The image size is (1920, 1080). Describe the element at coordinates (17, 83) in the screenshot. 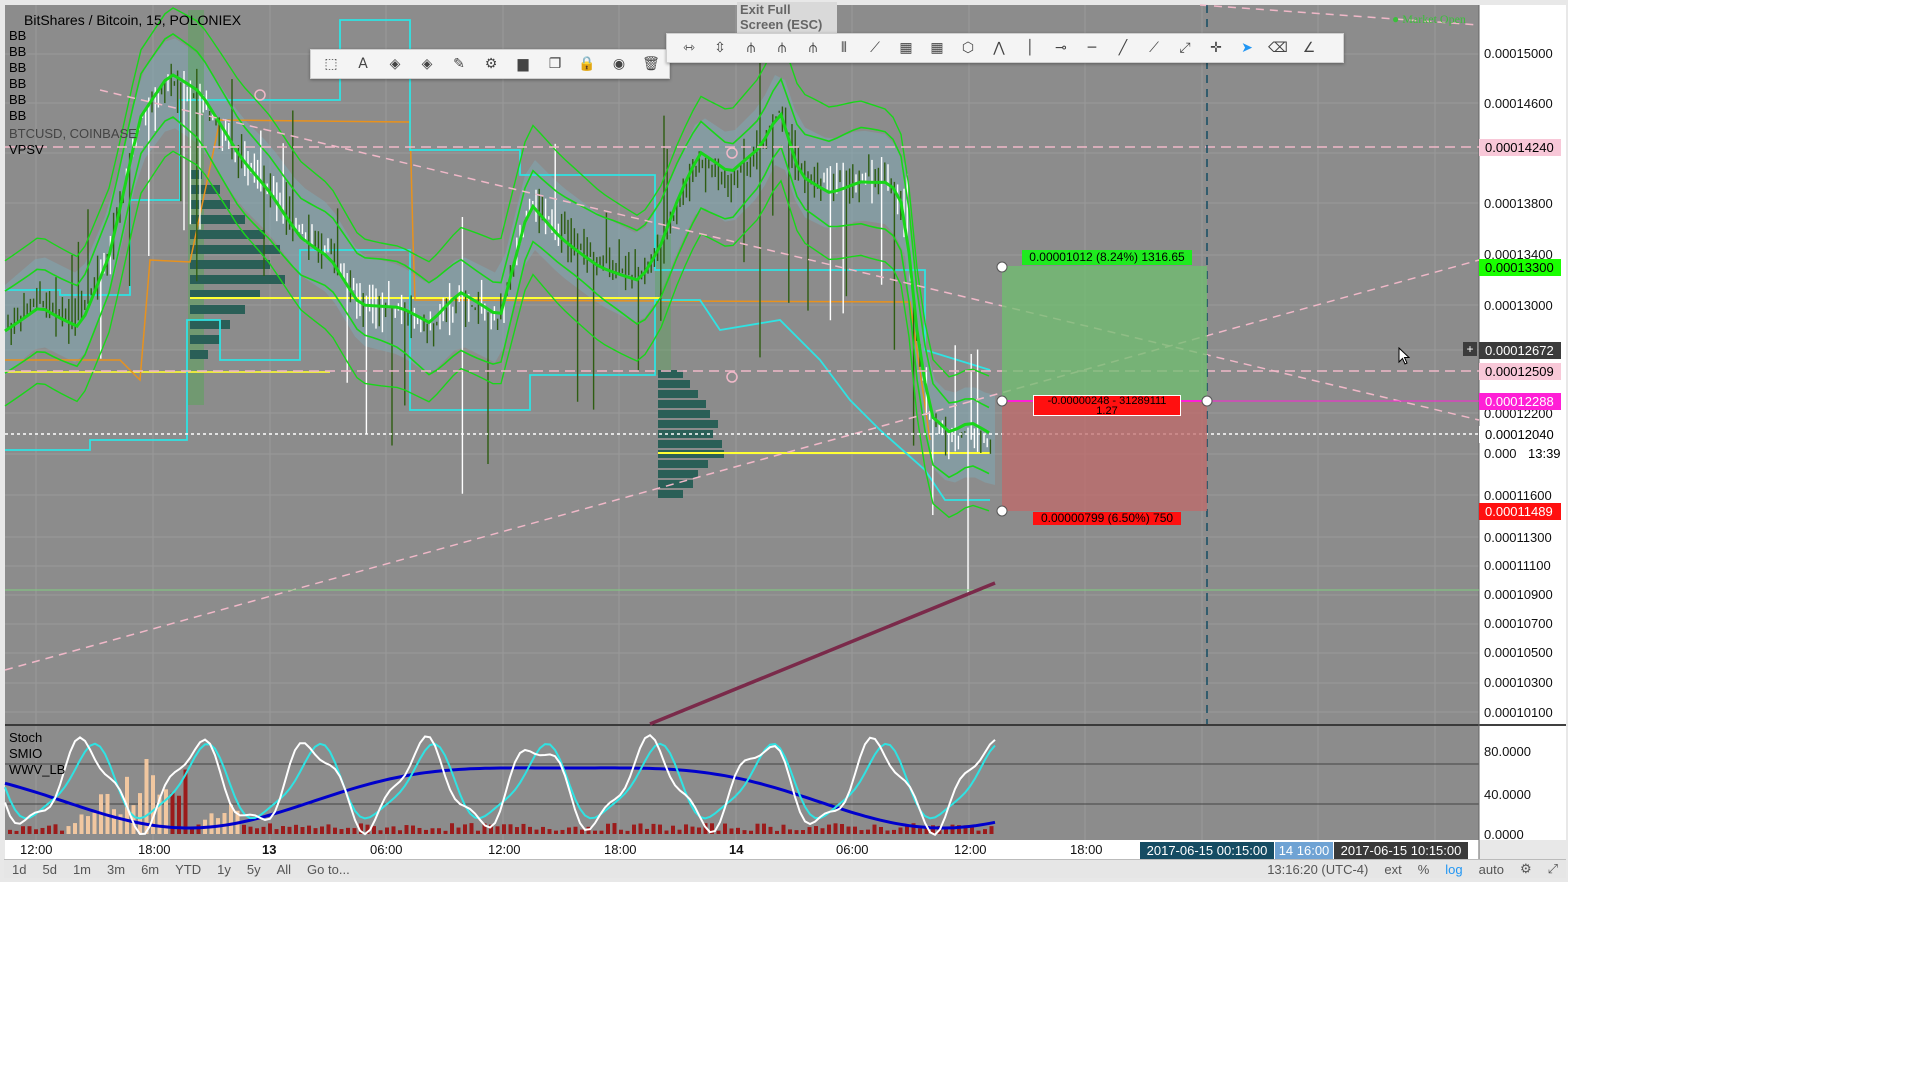

I see `legend-bb-3: BB` at that location.